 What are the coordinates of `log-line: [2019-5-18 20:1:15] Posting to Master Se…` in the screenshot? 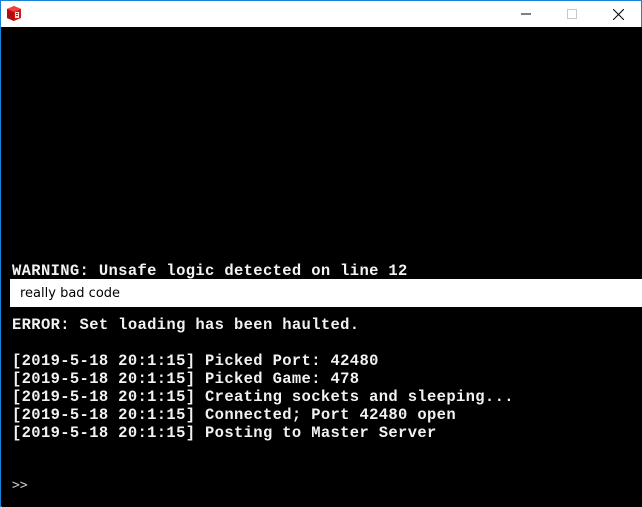 It's located at (224, 433).